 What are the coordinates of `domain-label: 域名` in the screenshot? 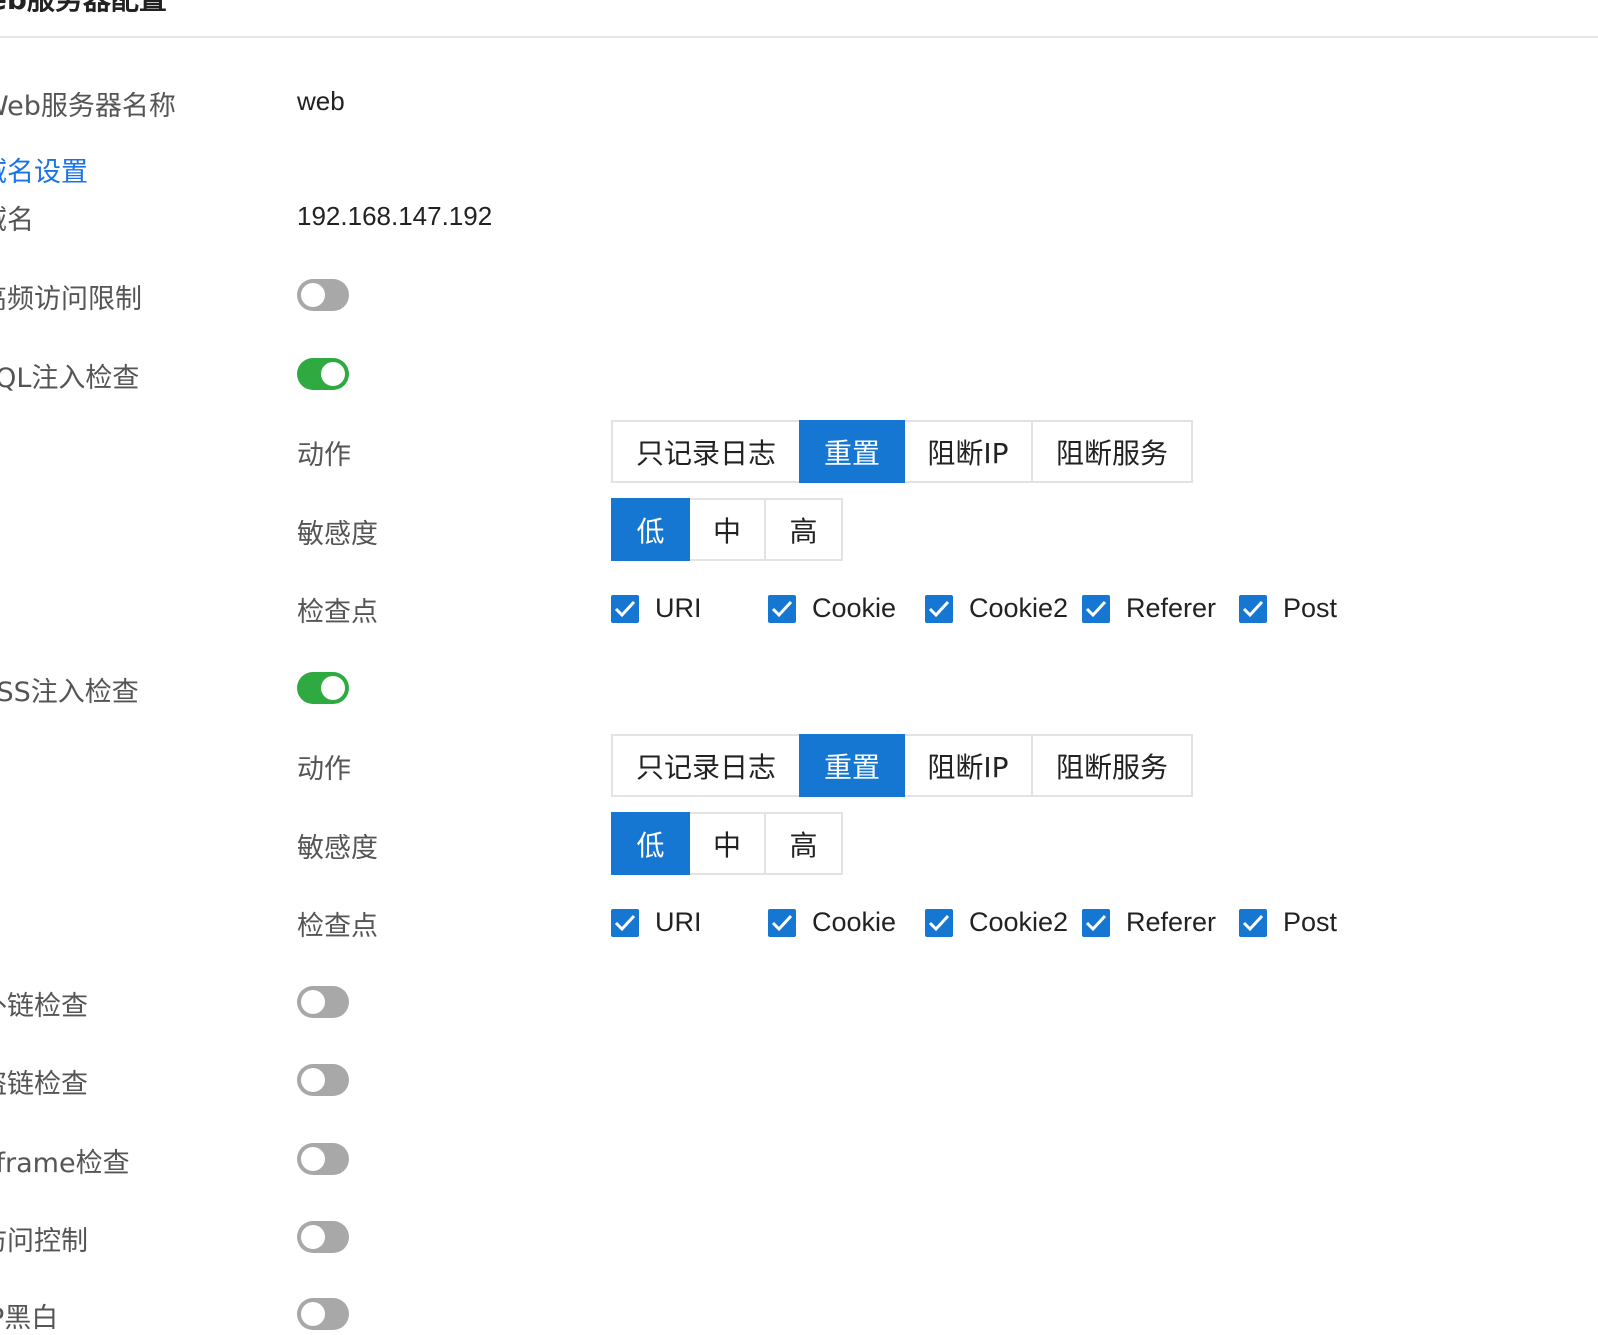 It's located at (17, 220).